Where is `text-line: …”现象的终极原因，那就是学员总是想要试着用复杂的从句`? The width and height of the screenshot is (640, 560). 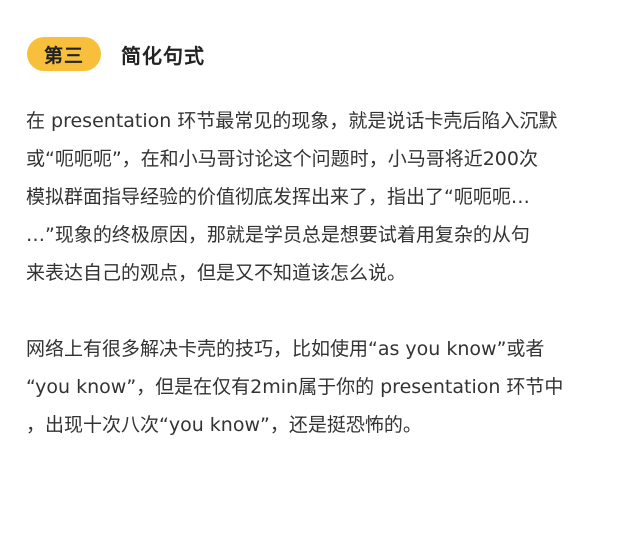
text-line: …”现象的终极原因，那就是学员总是想要试着用复杂的从句 is located at coordinates (278, 235).